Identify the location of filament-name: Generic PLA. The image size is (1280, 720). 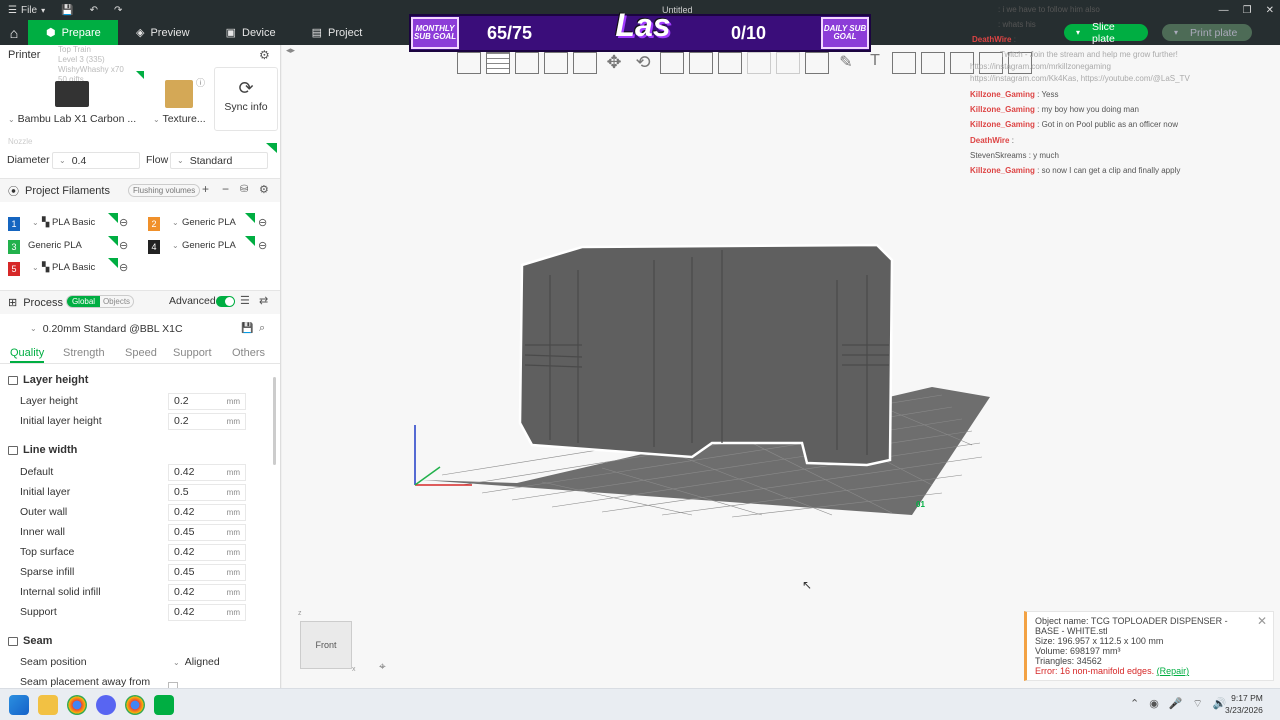
(209, 222).